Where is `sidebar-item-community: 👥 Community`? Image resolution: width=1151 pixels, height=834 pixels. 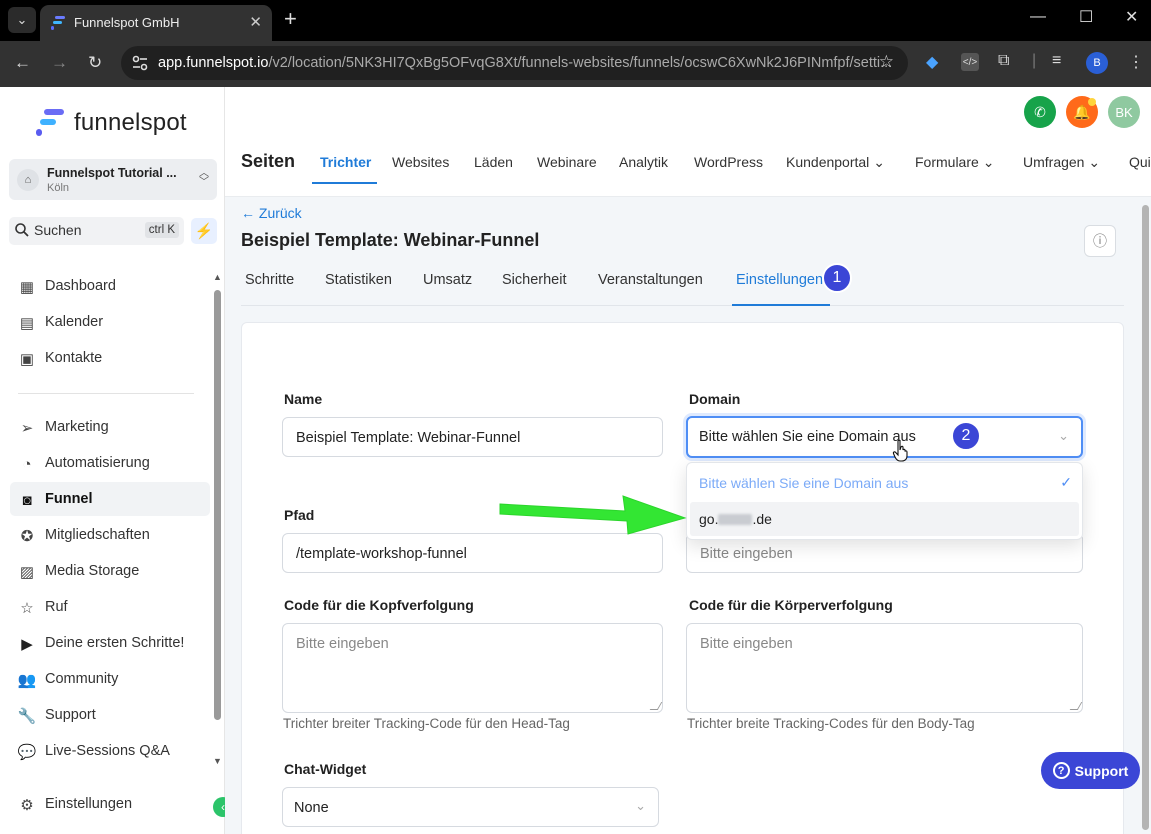 sidebar-item-community: 👥 Community is located at coordinates (110, 679).